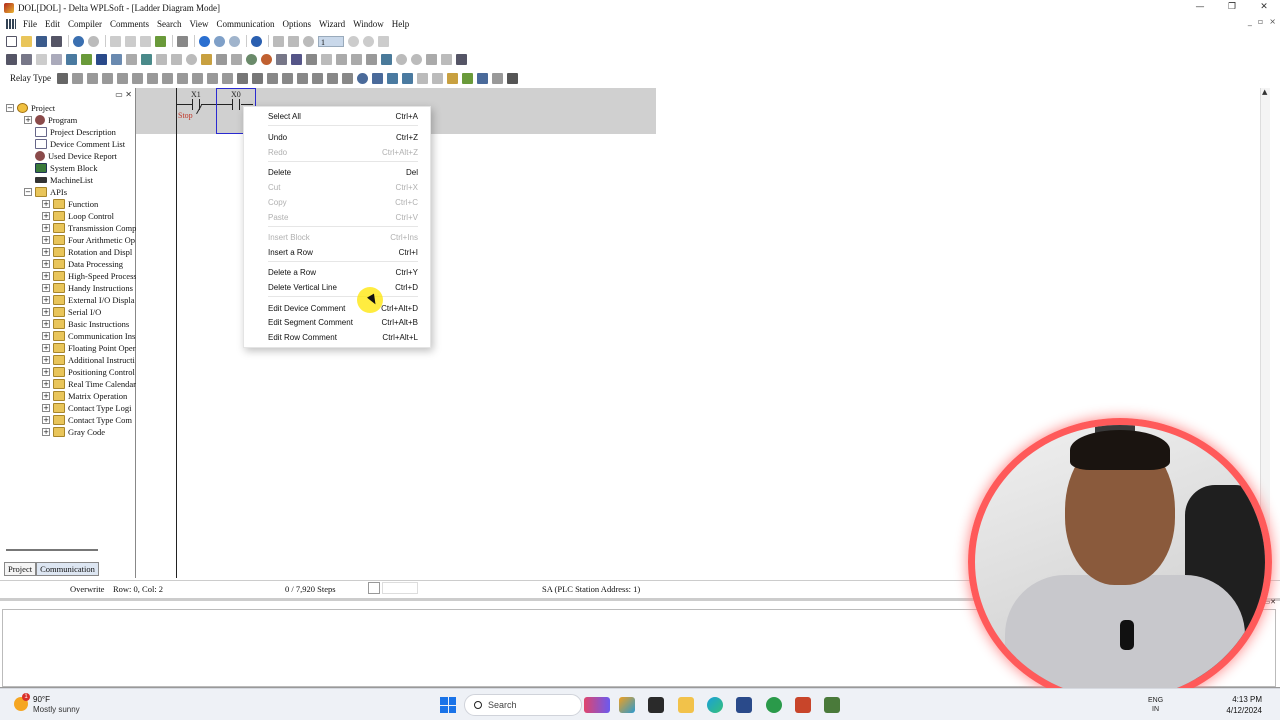 The image size is (1280, 720). I want to click on menu-item-delete: Delete Del, so click(343, 172).